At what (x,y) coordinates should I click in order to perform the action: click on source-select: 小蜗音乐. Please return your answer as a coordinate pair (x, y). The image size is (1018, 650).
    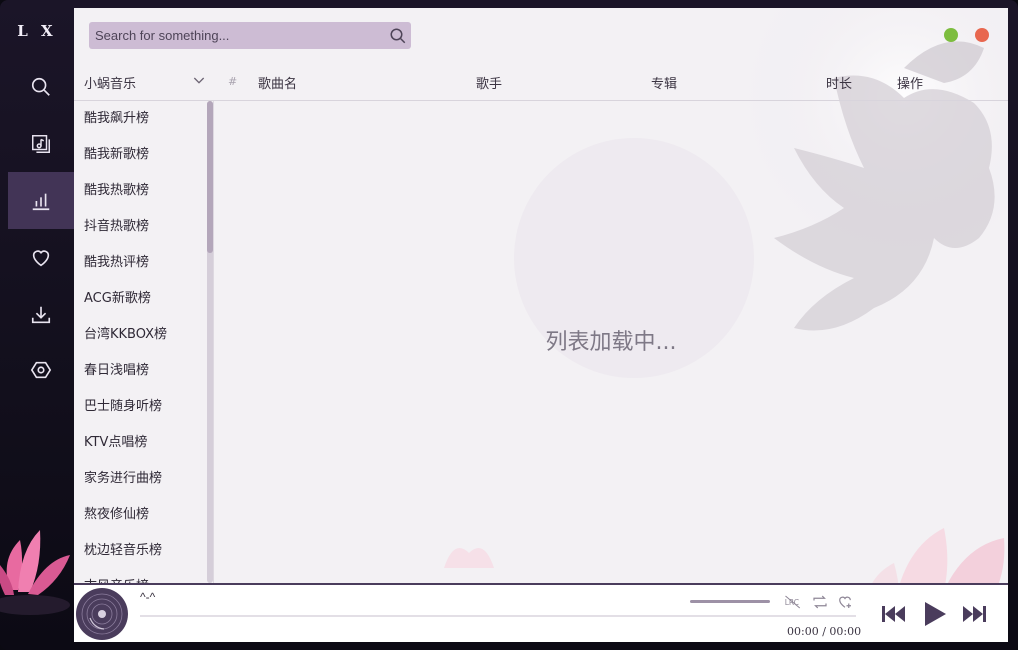
    Looking at the image, I should click on (144, 82).